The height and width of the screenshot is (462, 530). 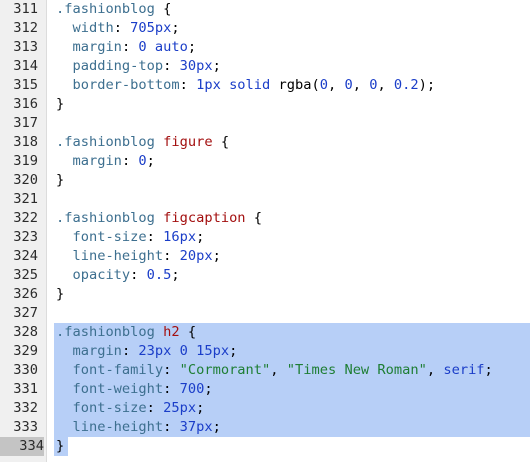 I want to click on code-token: 0 auto, so click(x=163, y=47).